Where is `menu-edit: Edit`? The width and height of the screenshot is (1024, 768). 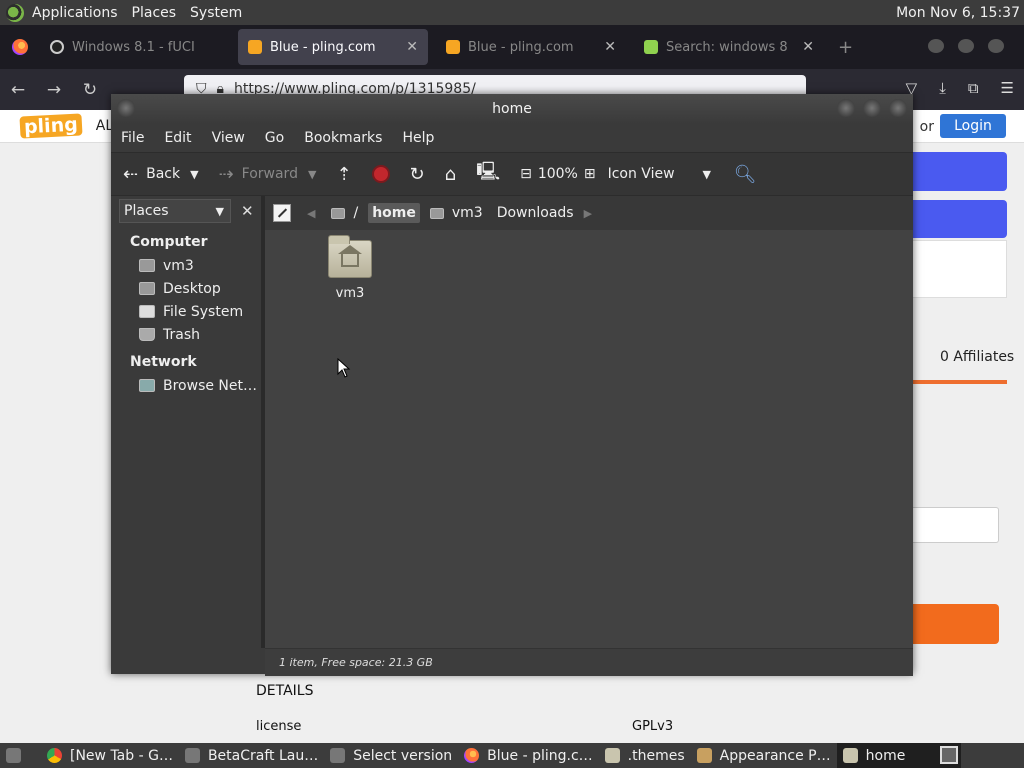
menu-edit: Edit is located at coordinates (177, 138).